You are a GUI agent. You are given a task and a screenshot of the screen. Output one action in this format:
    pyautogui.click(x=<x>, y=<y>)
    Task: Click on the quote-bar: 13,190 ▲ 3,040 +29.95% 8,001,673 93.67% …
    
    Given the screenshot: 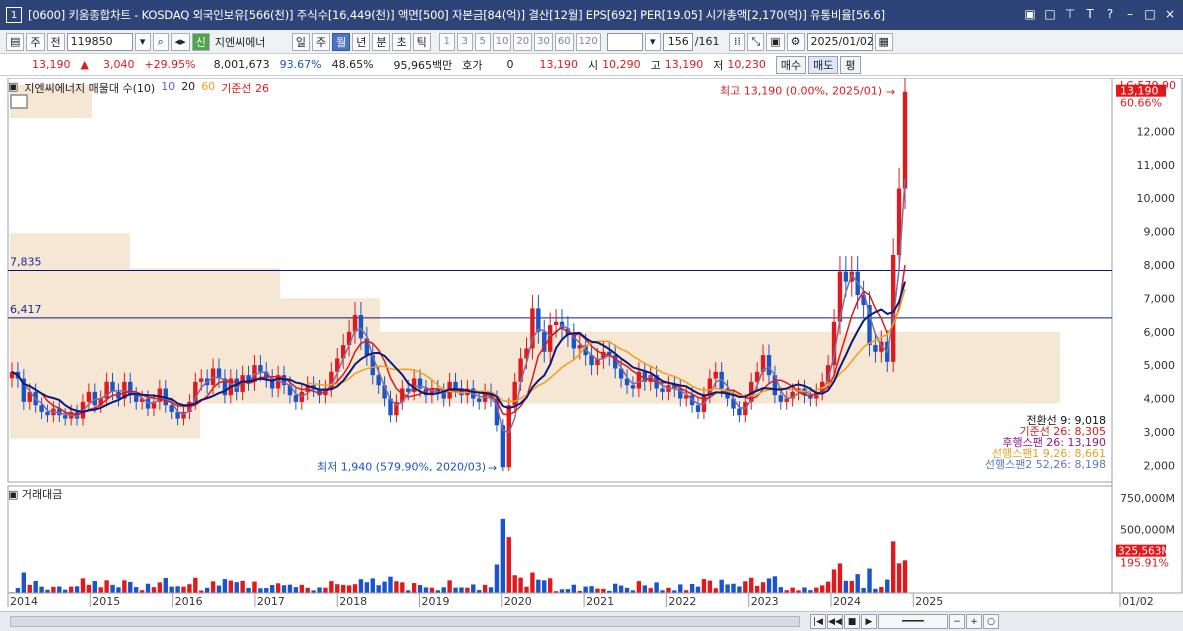 What is the action you would take?
    pyautogui.click(x=591, y=65)
    